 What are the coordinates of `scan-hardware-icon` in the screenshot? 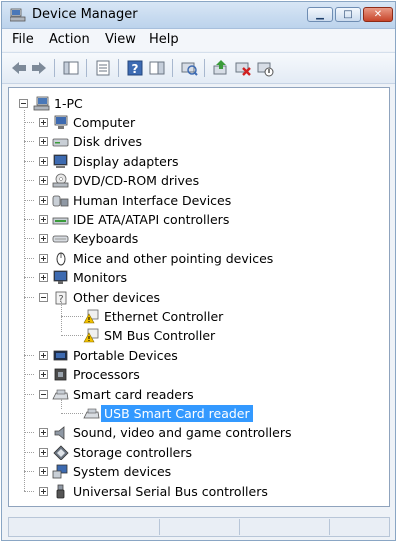 It's located at (189, 68).